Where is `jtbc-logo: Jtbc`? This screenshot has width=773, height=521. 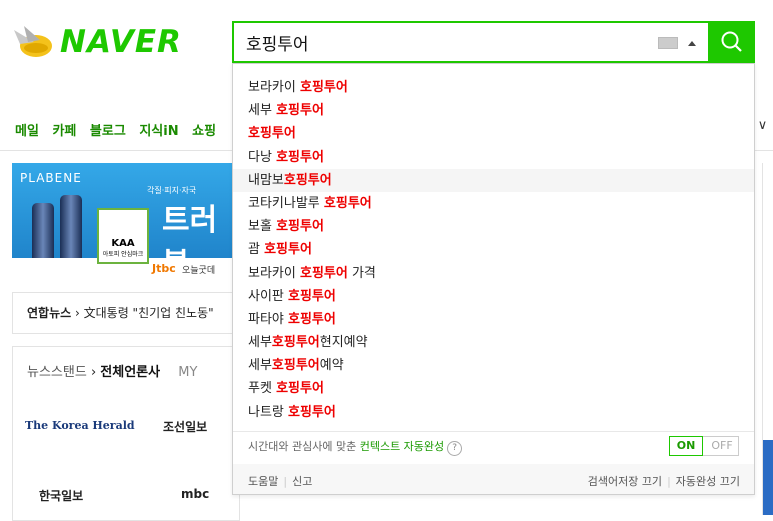
jtbc-logo: Jtbc is located at coordinates (164, 268).